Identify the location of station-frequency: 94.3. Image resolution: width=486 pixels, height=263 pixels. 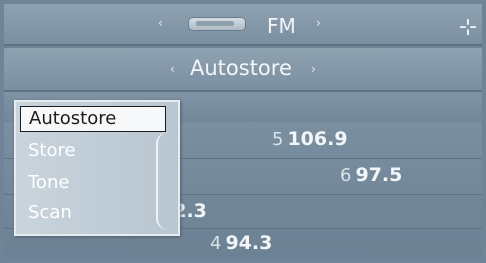
(249, 243).